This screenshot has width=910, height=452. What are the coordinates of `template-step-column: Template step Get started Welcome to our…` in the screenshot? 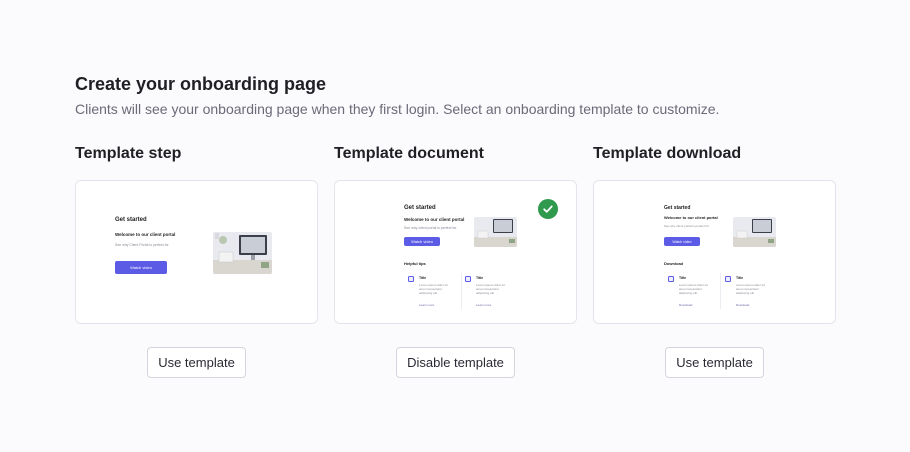 It's located at (196, 261).